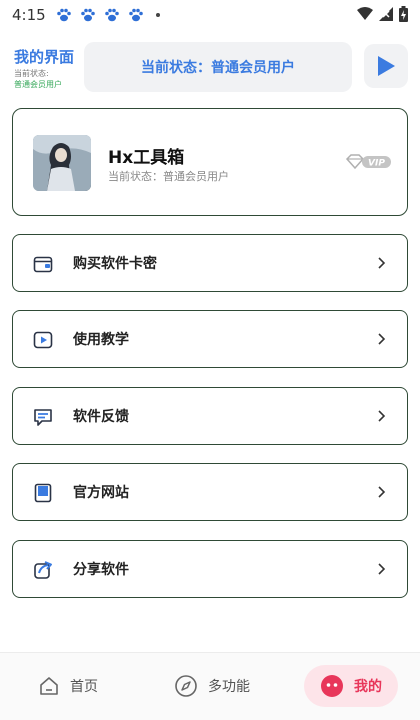 This screenshot has height=720, width=420. I want to click on bookmark-icon, so click(43, 493).